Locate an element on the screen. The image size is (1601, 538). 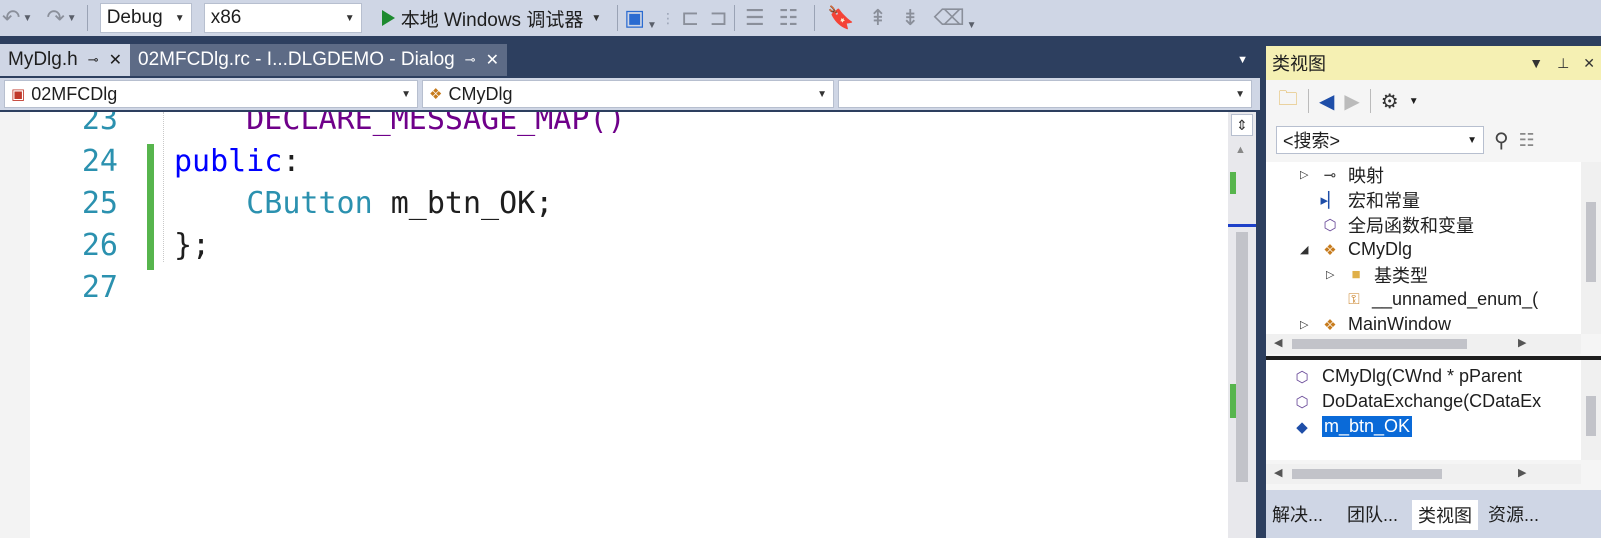
tree-item-label: 映射 is located at coordinates (1366, 175).